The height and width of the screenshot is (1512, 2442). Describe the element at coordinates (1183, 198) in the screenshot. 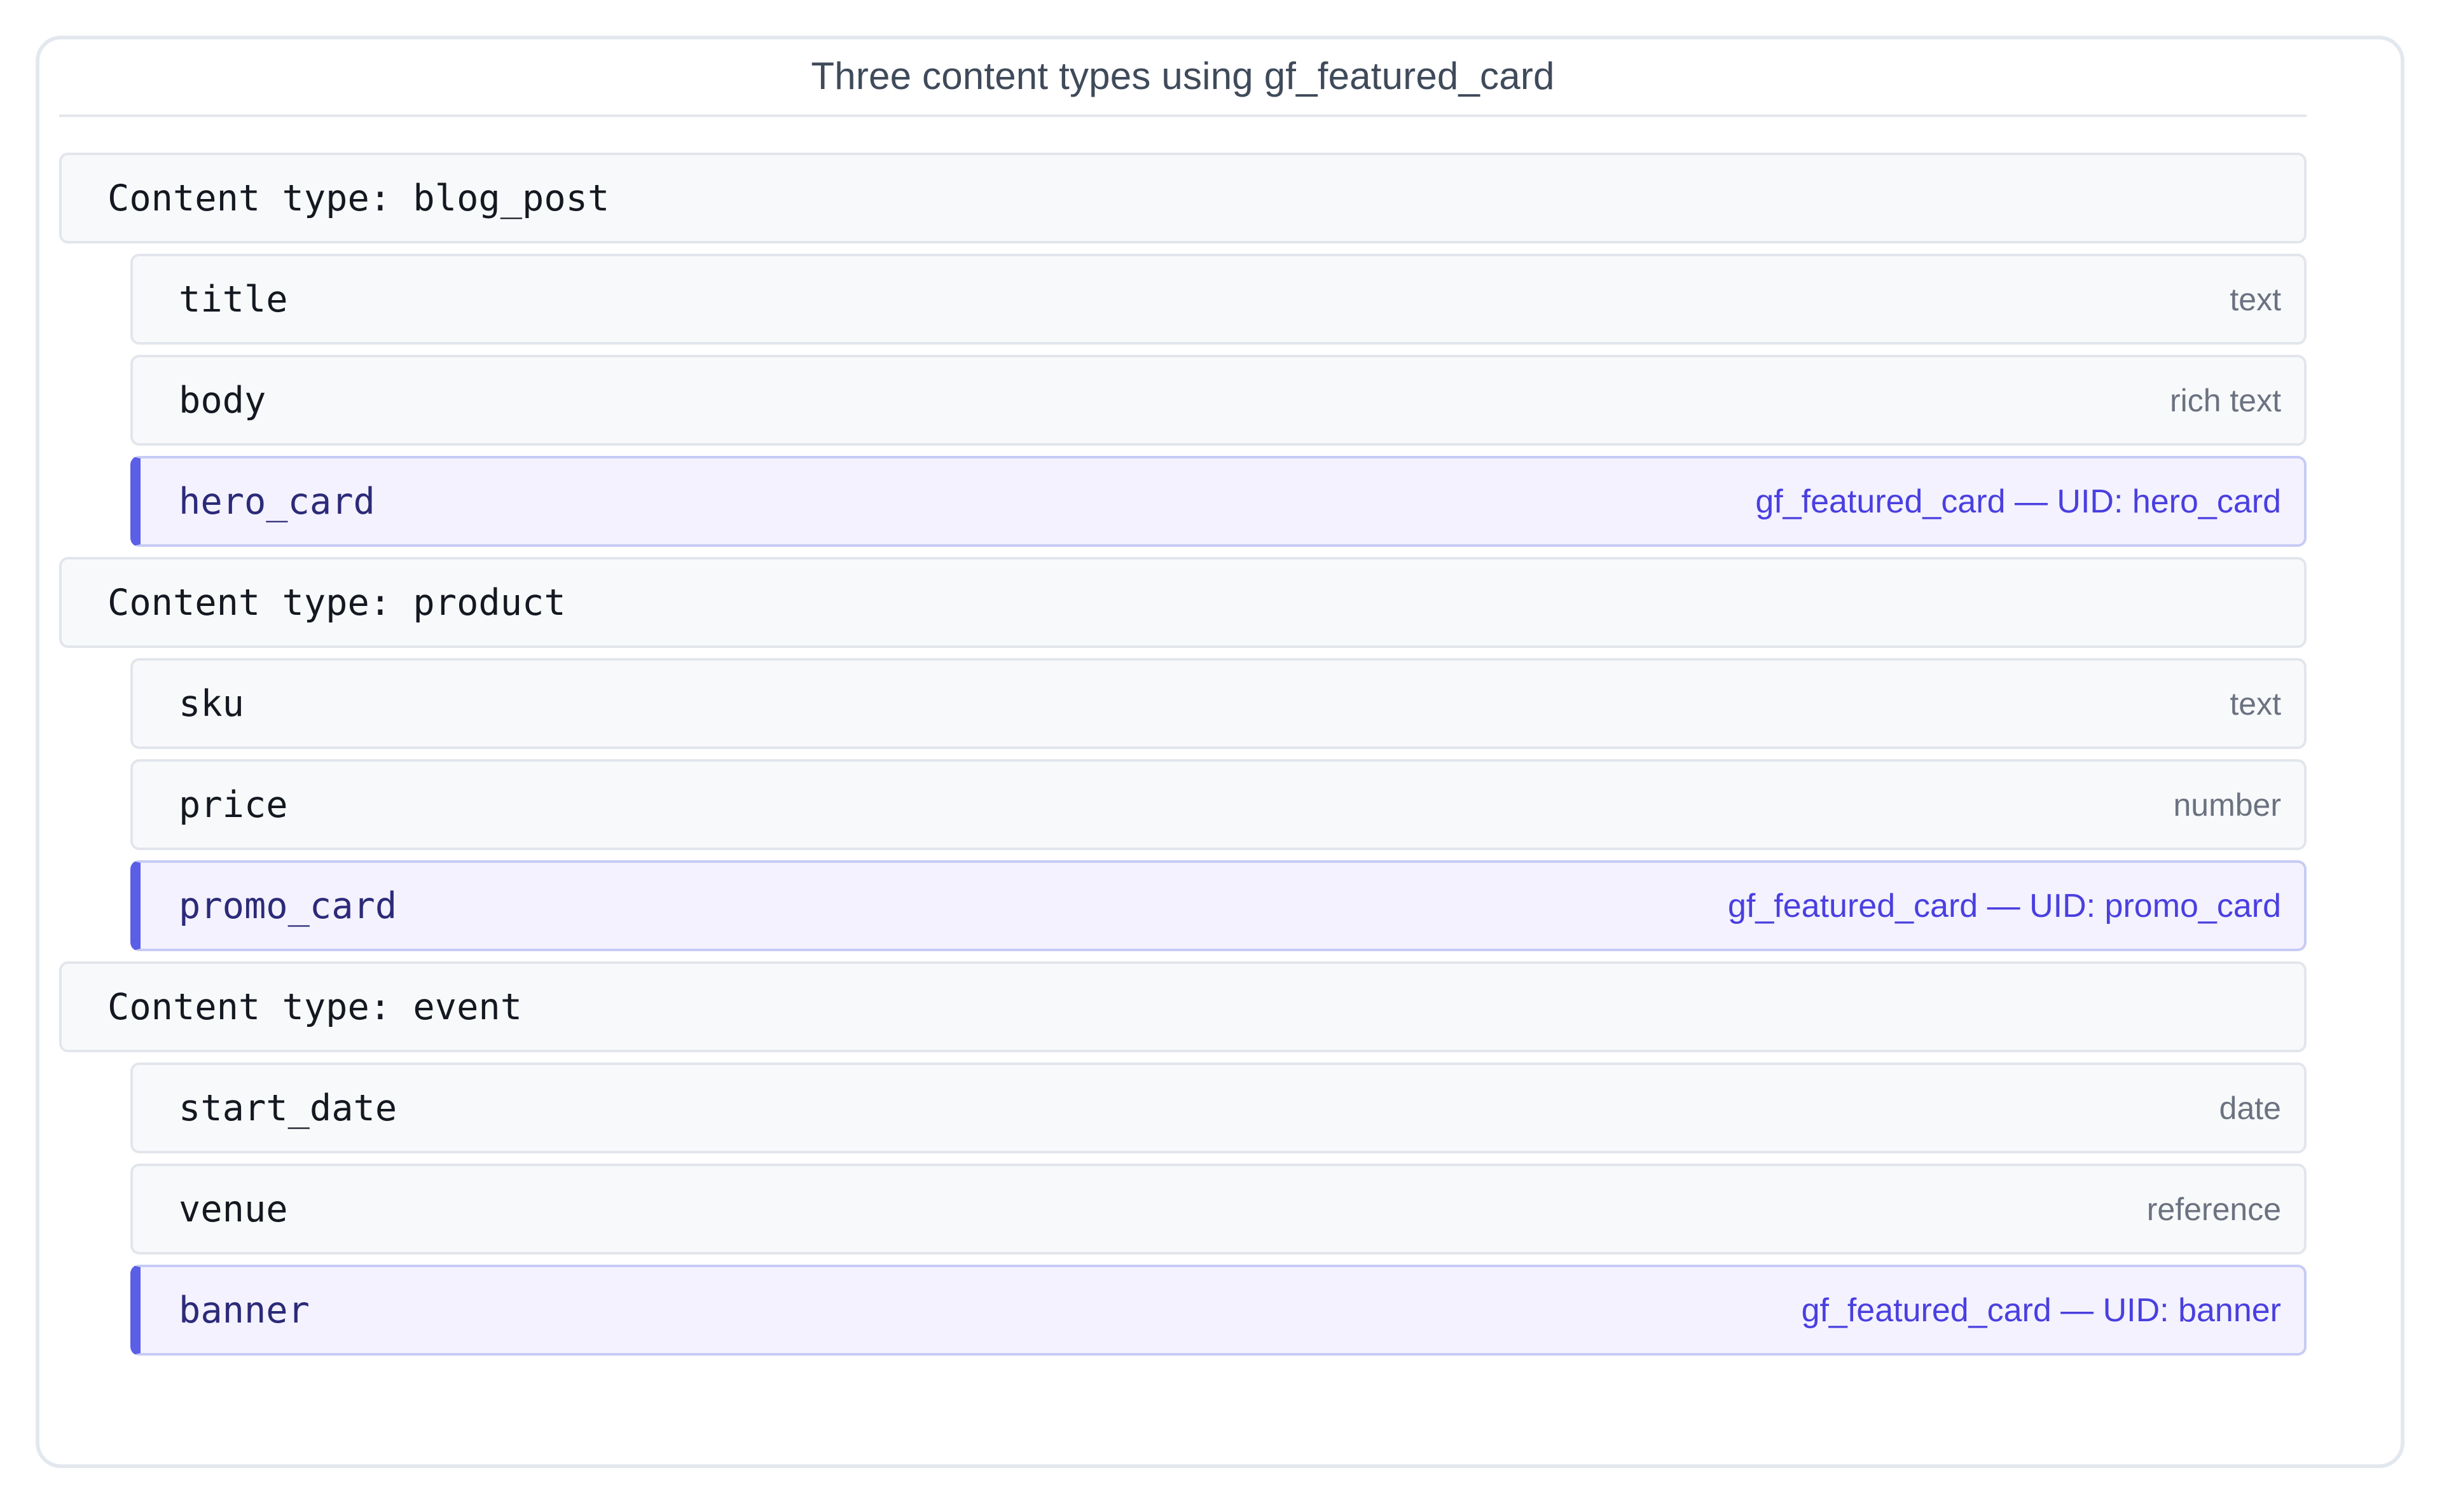

I see `content-type-row-blog-post: Content type: blog_post` at that location.